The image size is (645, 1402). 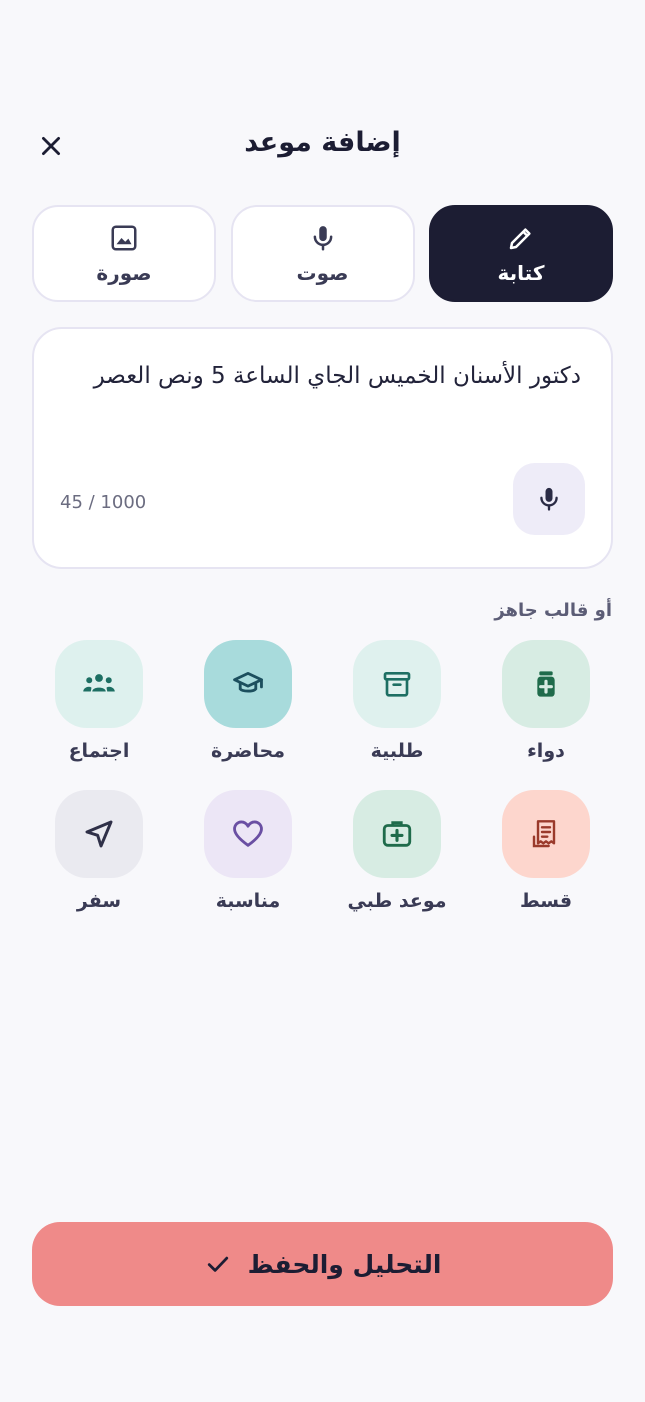 I want to click on template-occasion: مناسبة, so click(x=248, y=851).